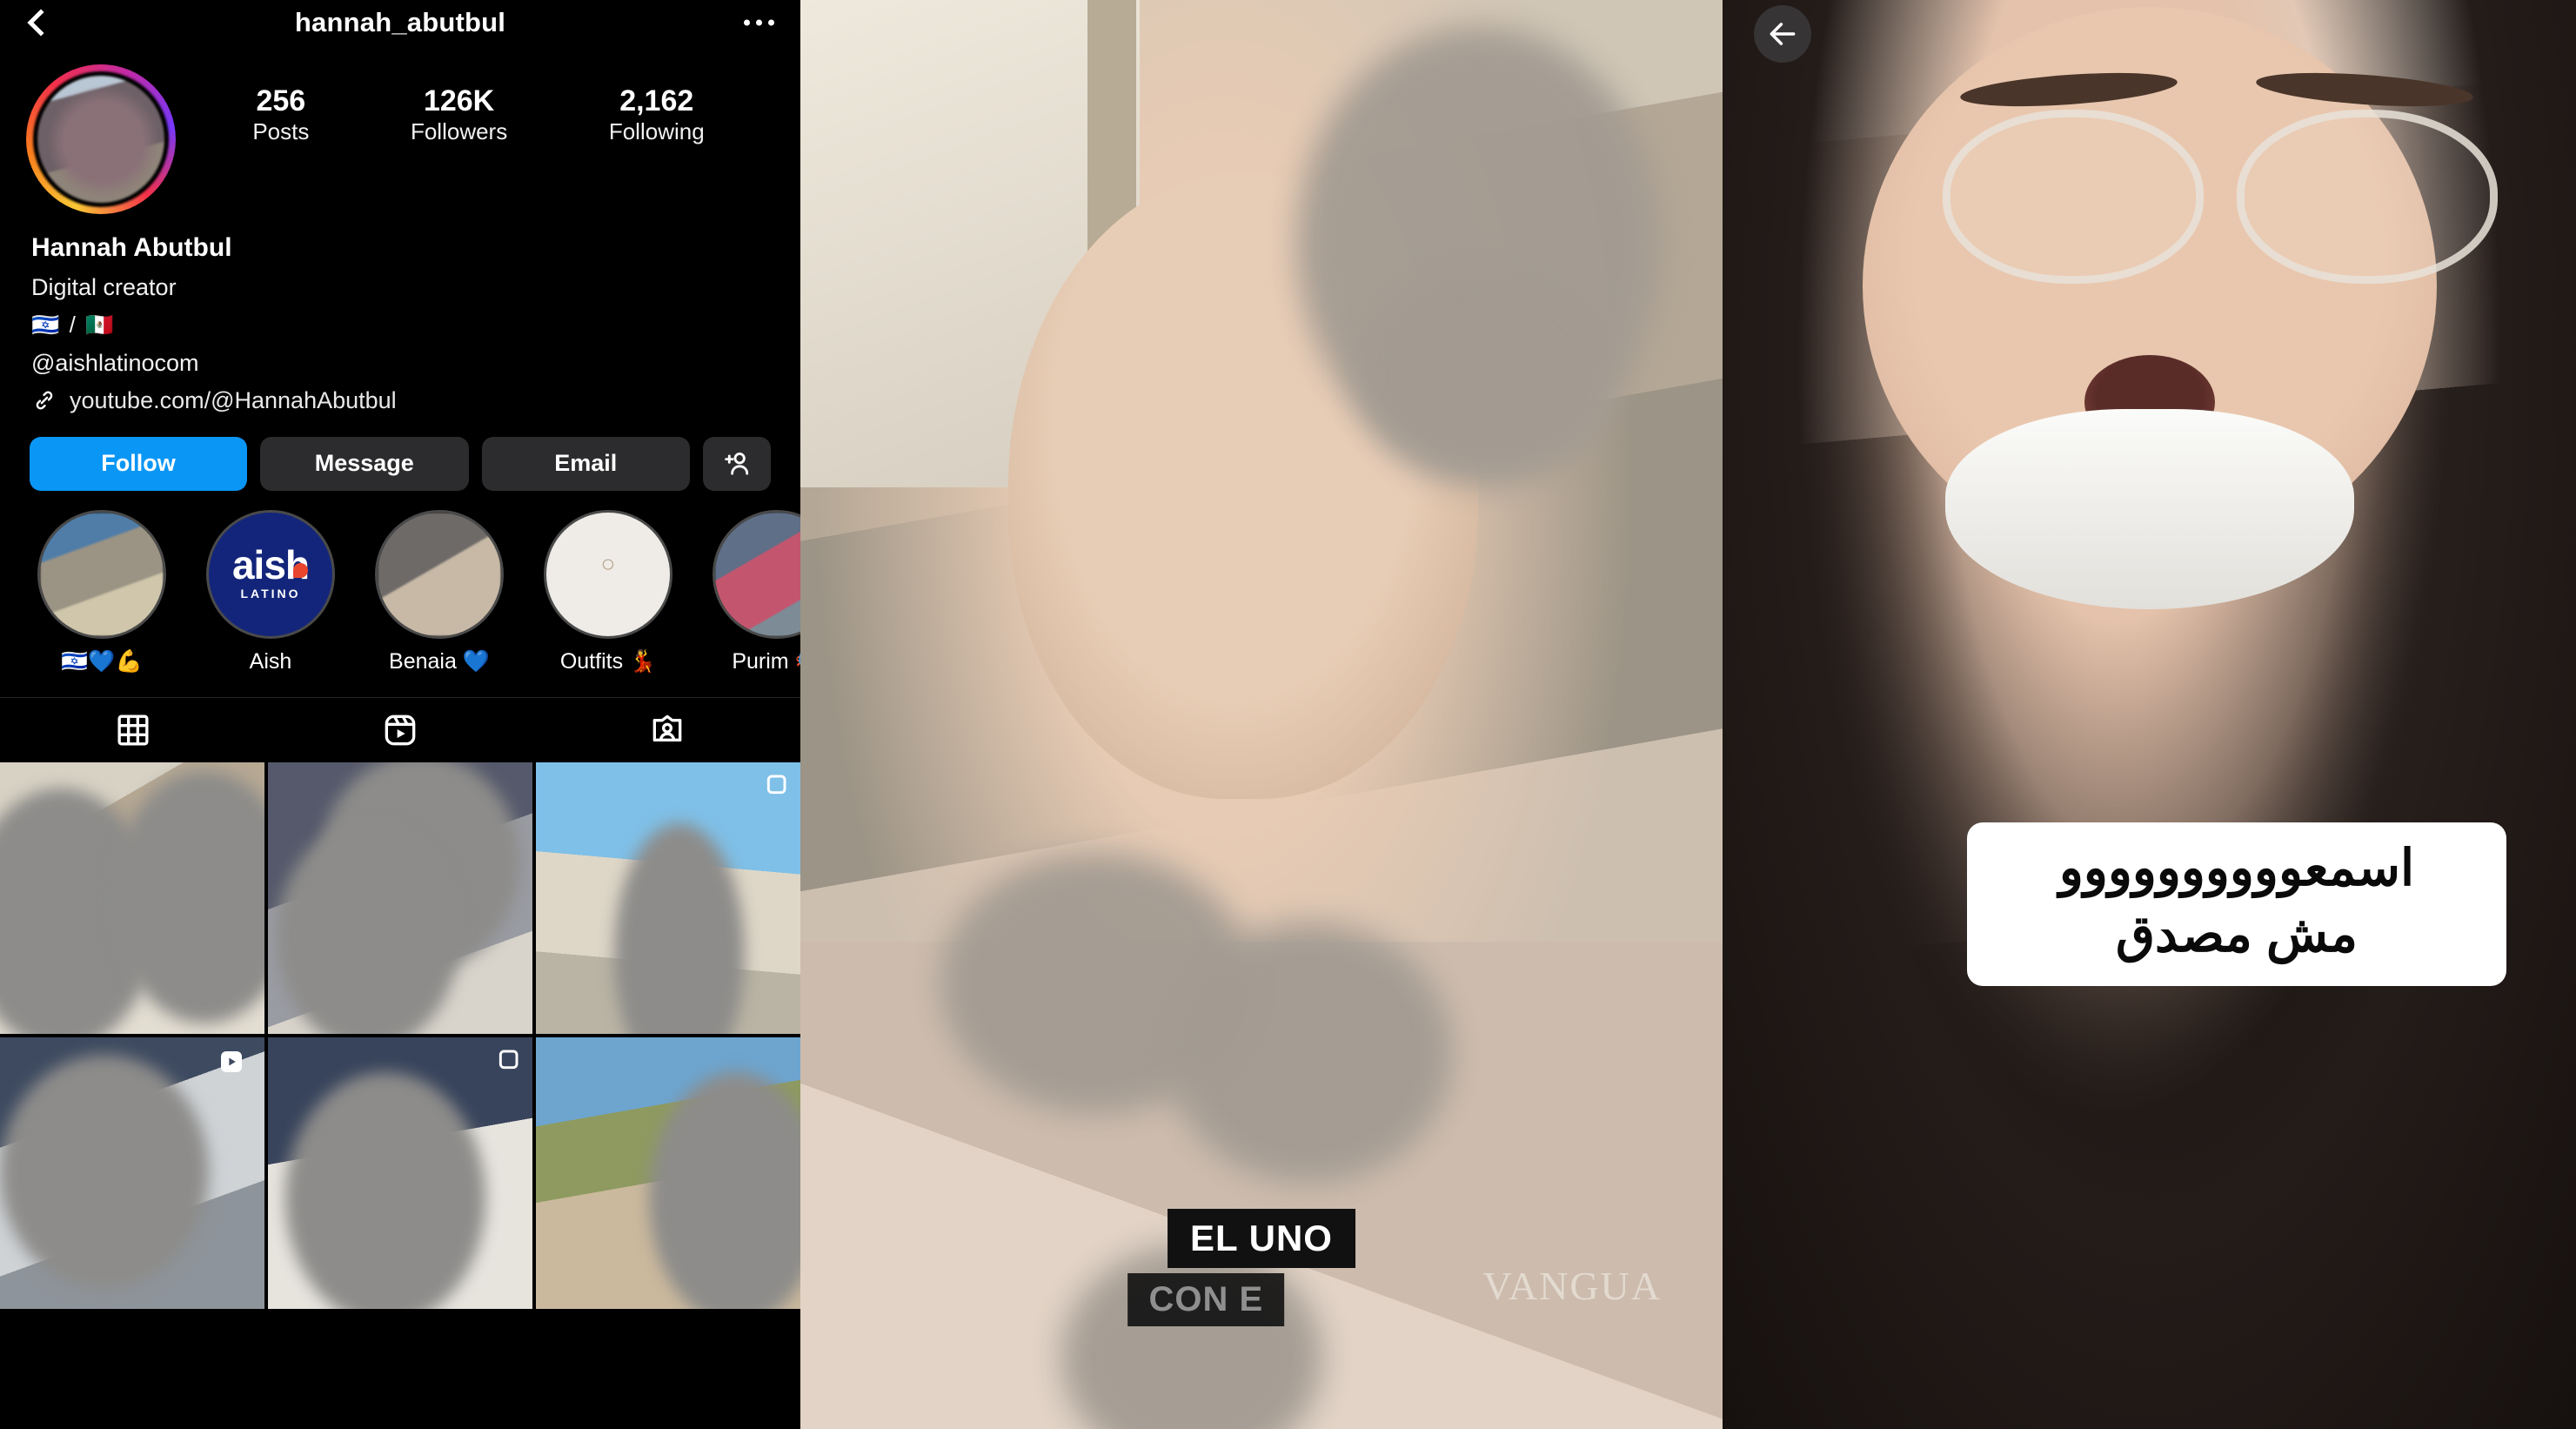 The width and height of the screenshot is (2576, 1429). What do you see at coordinates (1206, 1299) in the screenshot?
I see `video-caption-line2: CON E` at bounding box center [1206, 1299].